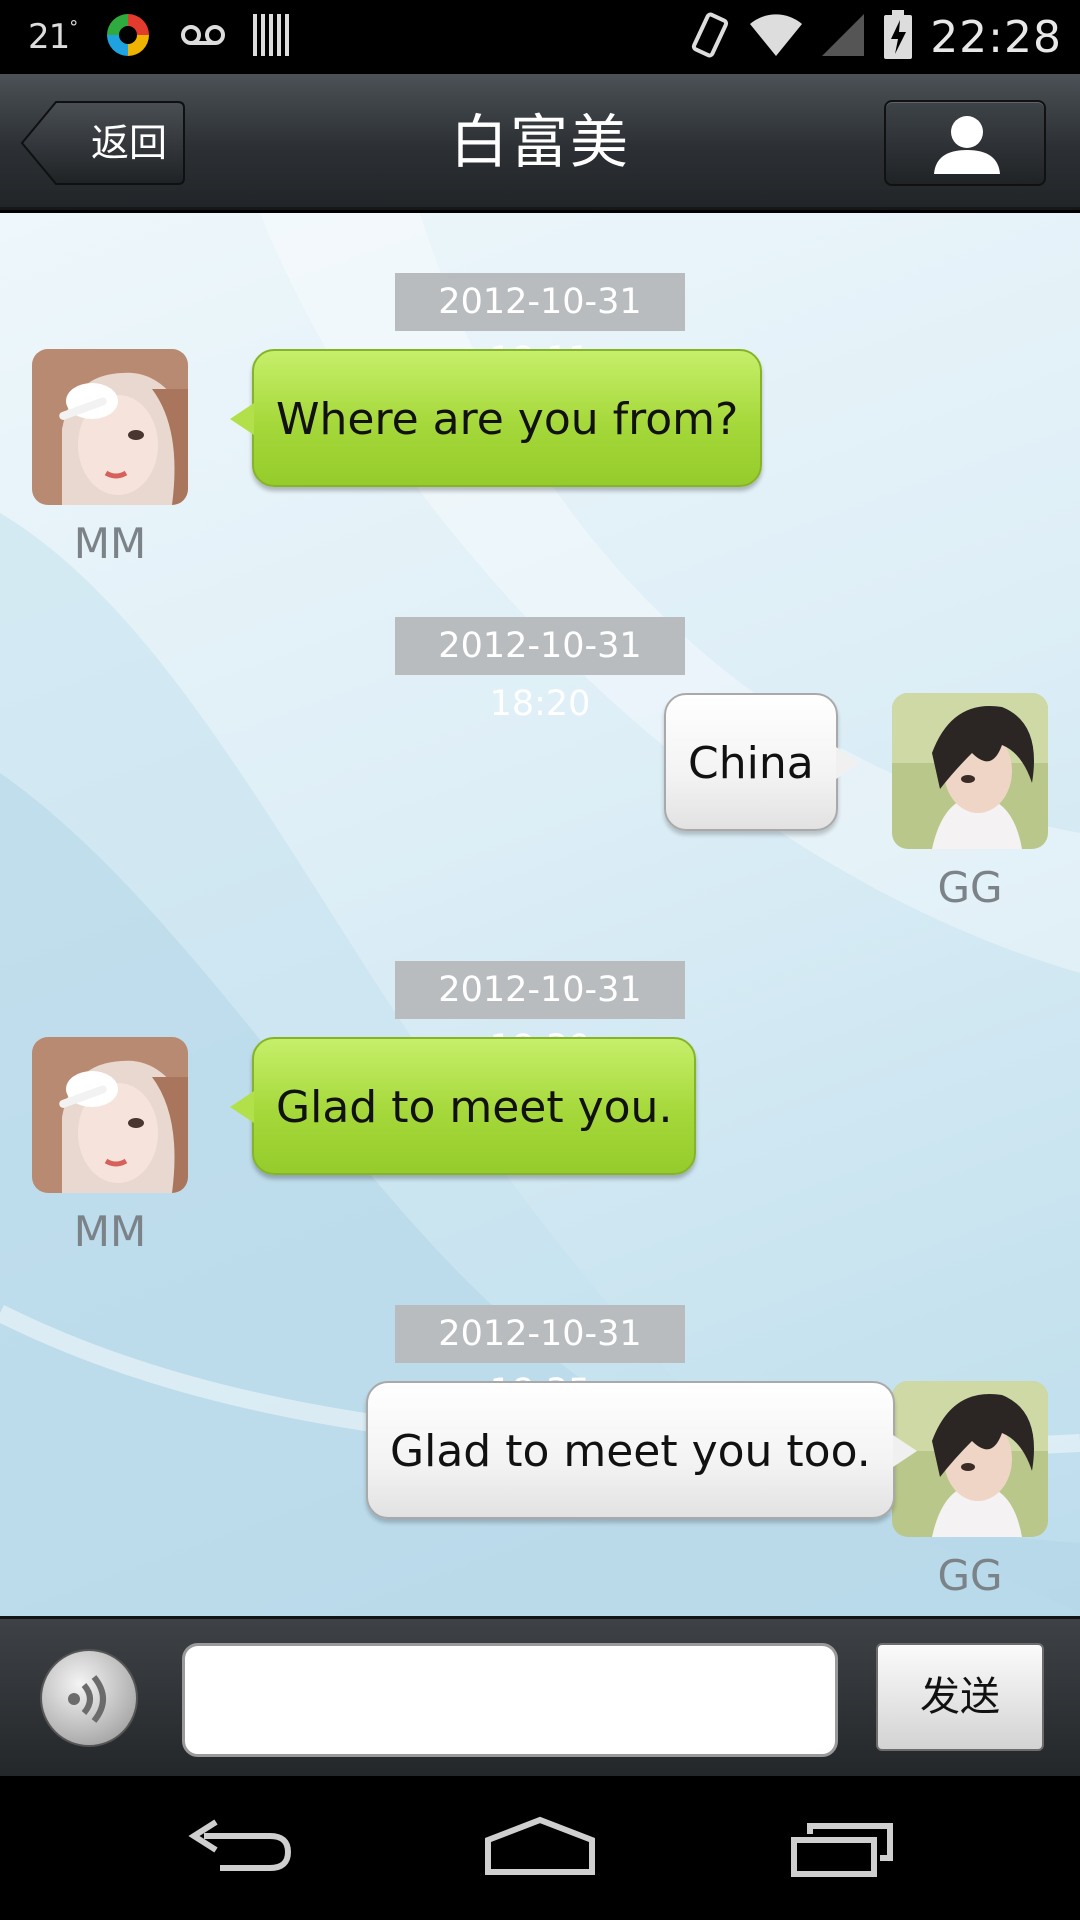 The height and width of the screenshot is (1920, 1080). I want to click on voicemail-icon, so click(203, 37).